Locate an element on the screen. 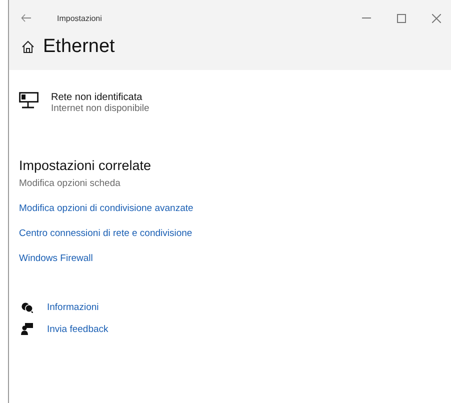  close-icon is located at coordinates (436, 18).